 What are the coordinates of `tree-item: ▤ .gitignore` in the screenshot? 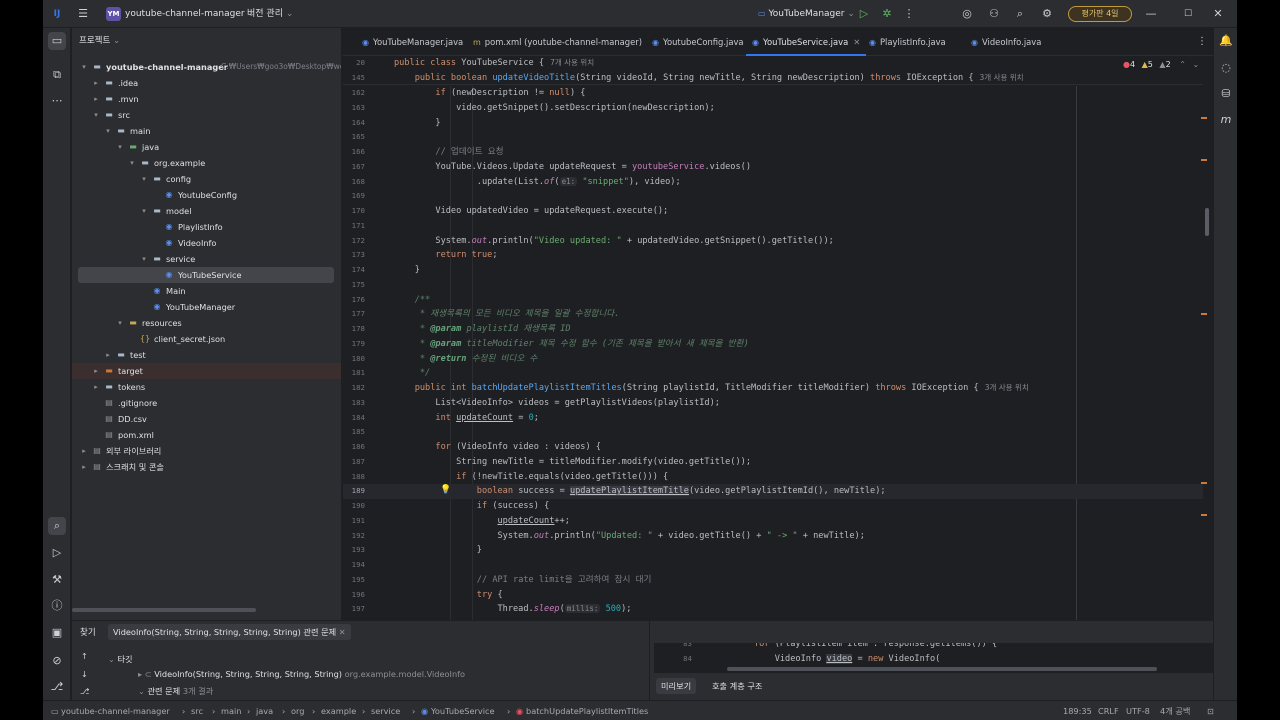 It's located at (206, 403).